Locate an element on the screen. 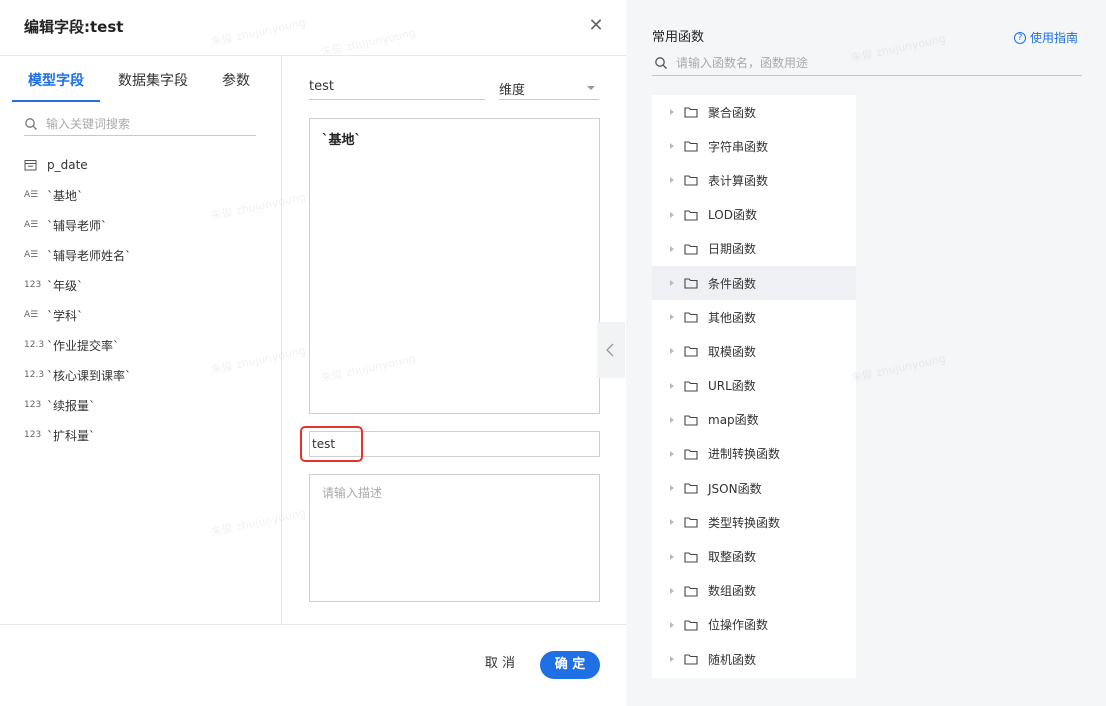 Image resolution: width=1106 pixels, height=706 pixels. function-category-item: 其他函数 is located at coordinates (754, 317).